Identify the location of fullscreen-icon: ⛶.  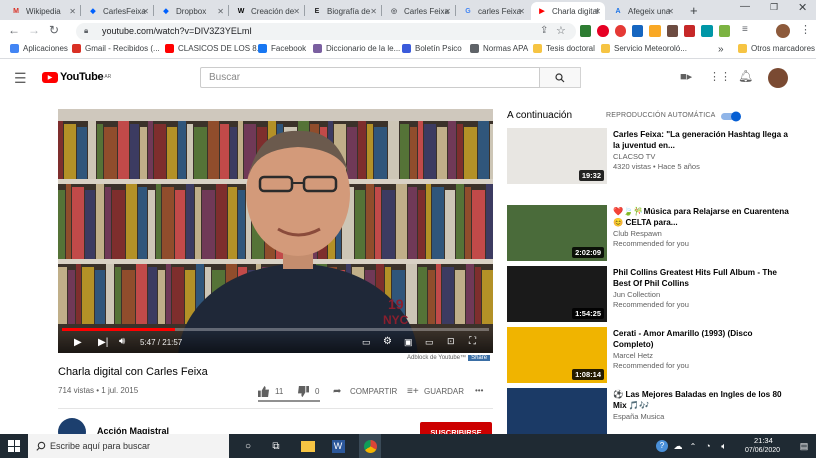
(472, 341).